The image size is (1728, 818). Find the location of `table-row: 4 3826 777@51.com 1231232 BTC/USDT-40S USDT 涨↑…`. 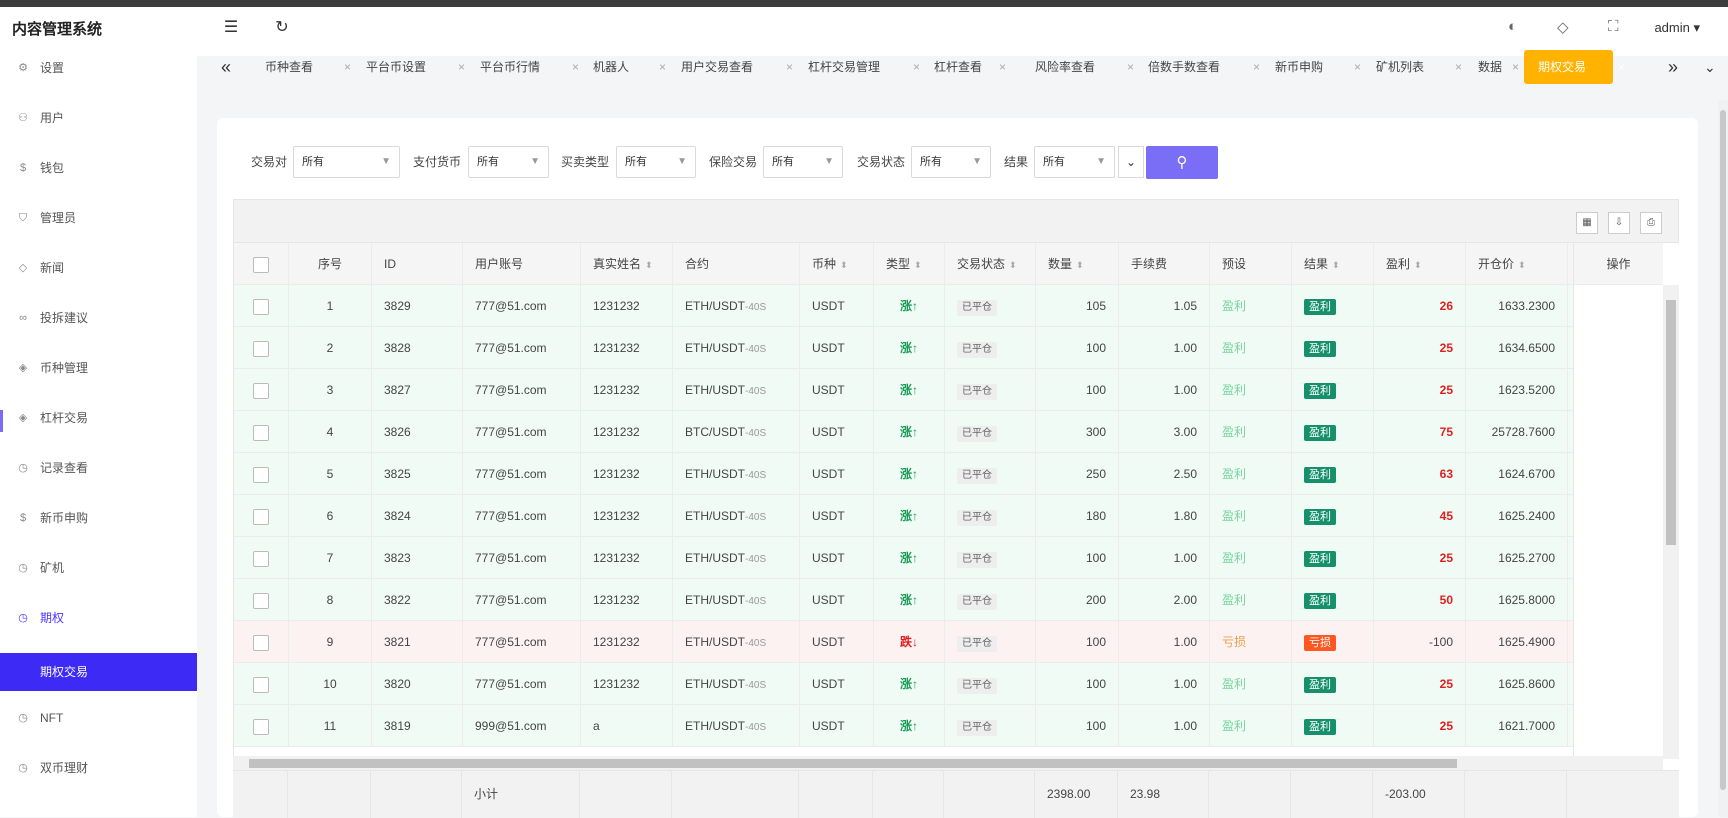

table-row: 4 3826 777@51.com 1231232 BTC/USDT-40S USDT 涨↑… is located at coordinates (948, 432).